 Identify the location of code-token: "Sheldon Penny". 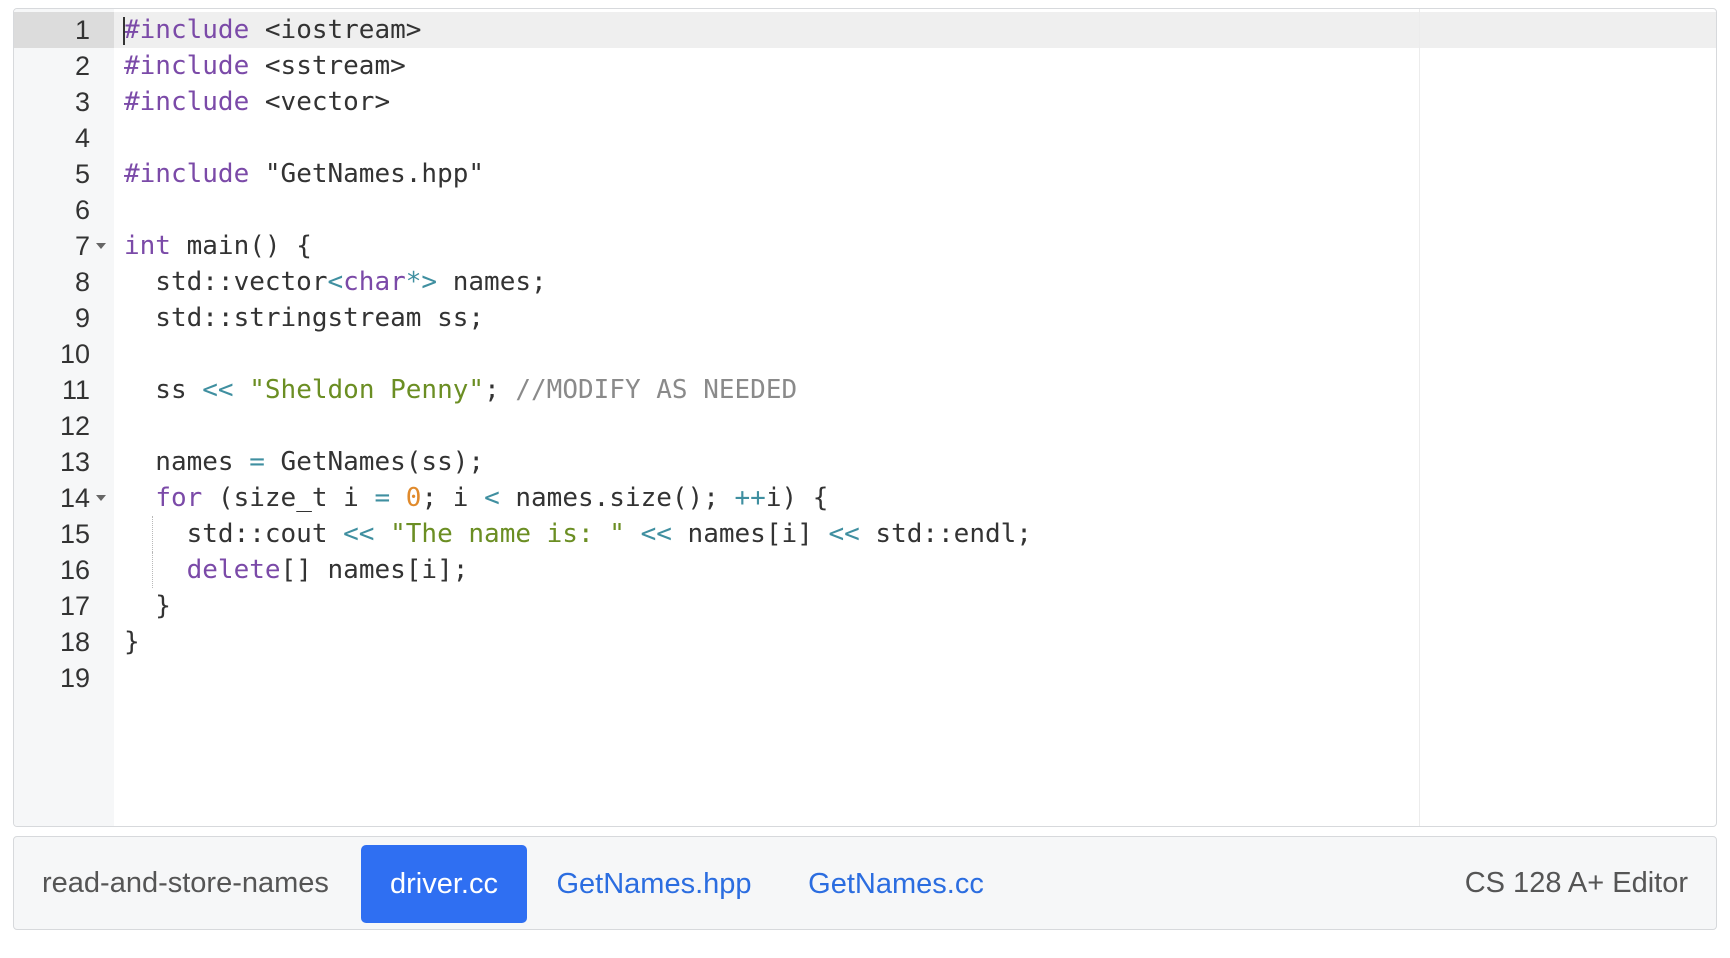
(367, 390).